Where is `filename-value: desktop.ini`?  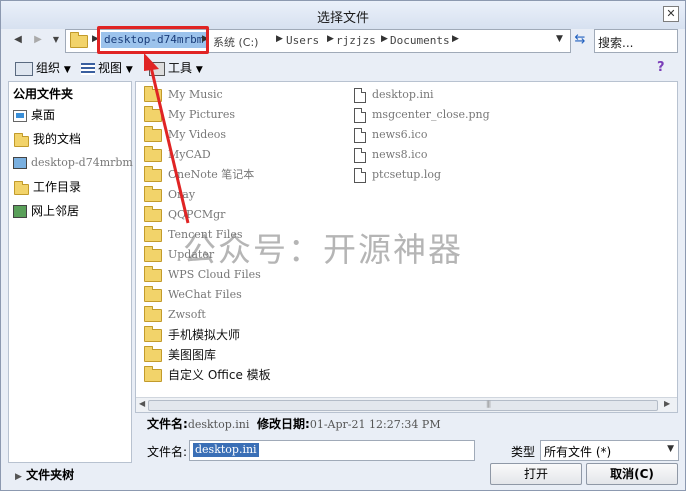
filename-value: desktop.ini is located at coordinates (226, 450).